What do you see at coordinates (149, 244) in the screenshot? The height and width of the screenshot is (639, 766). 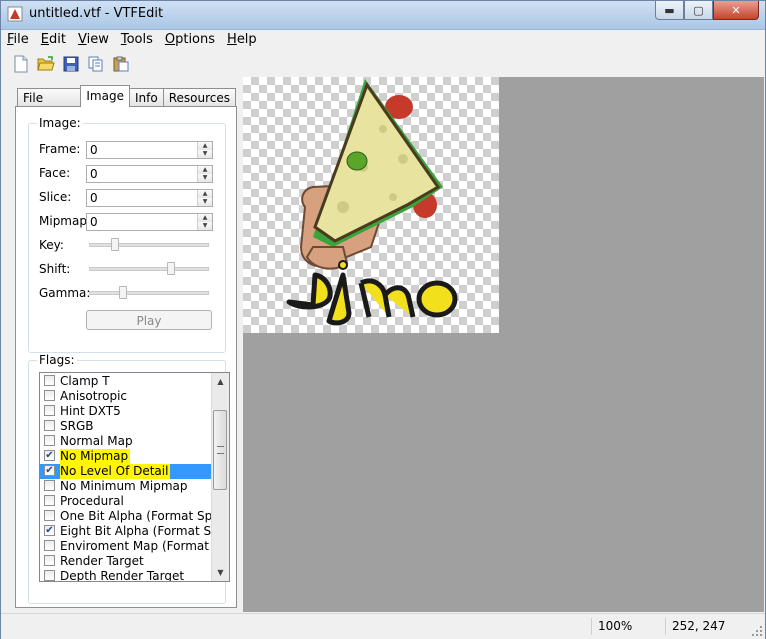 I see `key-slider` at bounding box center [149, 244].